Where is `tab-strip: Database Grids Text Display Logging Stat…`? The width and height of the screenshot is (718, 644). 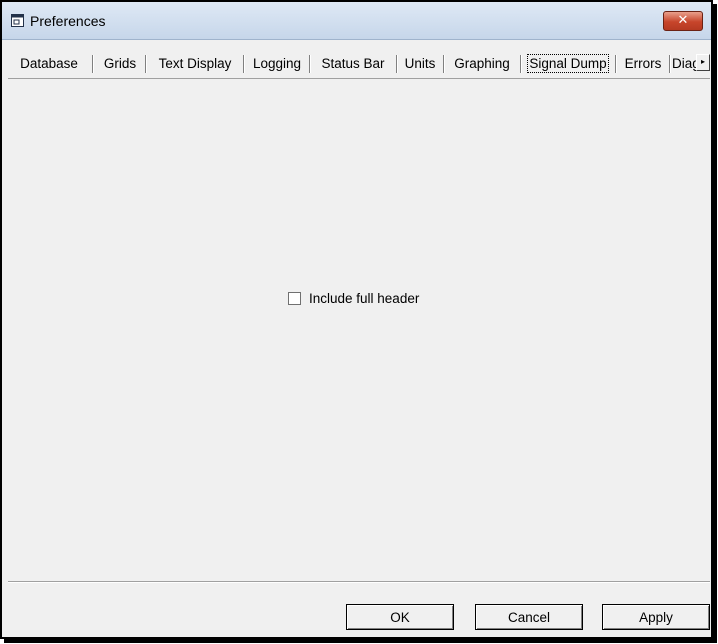
tab-strip: Database Grids Text Display Logging Stat… is located at coordinates (359, 64).